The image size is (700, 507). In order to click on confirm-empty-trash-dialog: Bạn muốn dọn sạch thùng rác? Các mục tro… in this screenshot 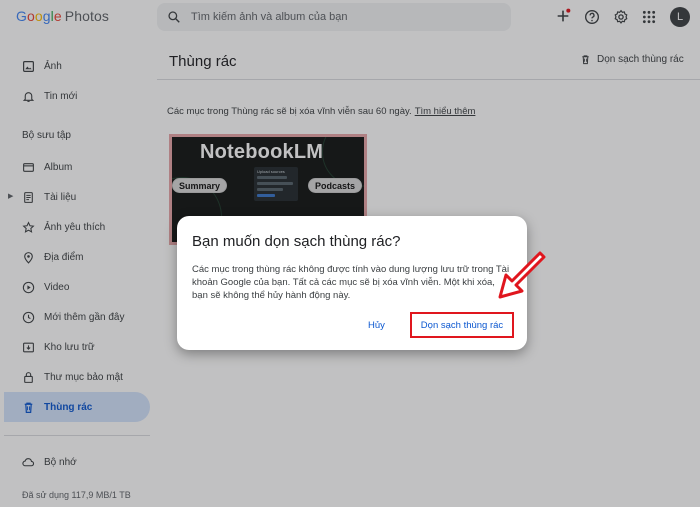, I will do `click(352, 283)`.